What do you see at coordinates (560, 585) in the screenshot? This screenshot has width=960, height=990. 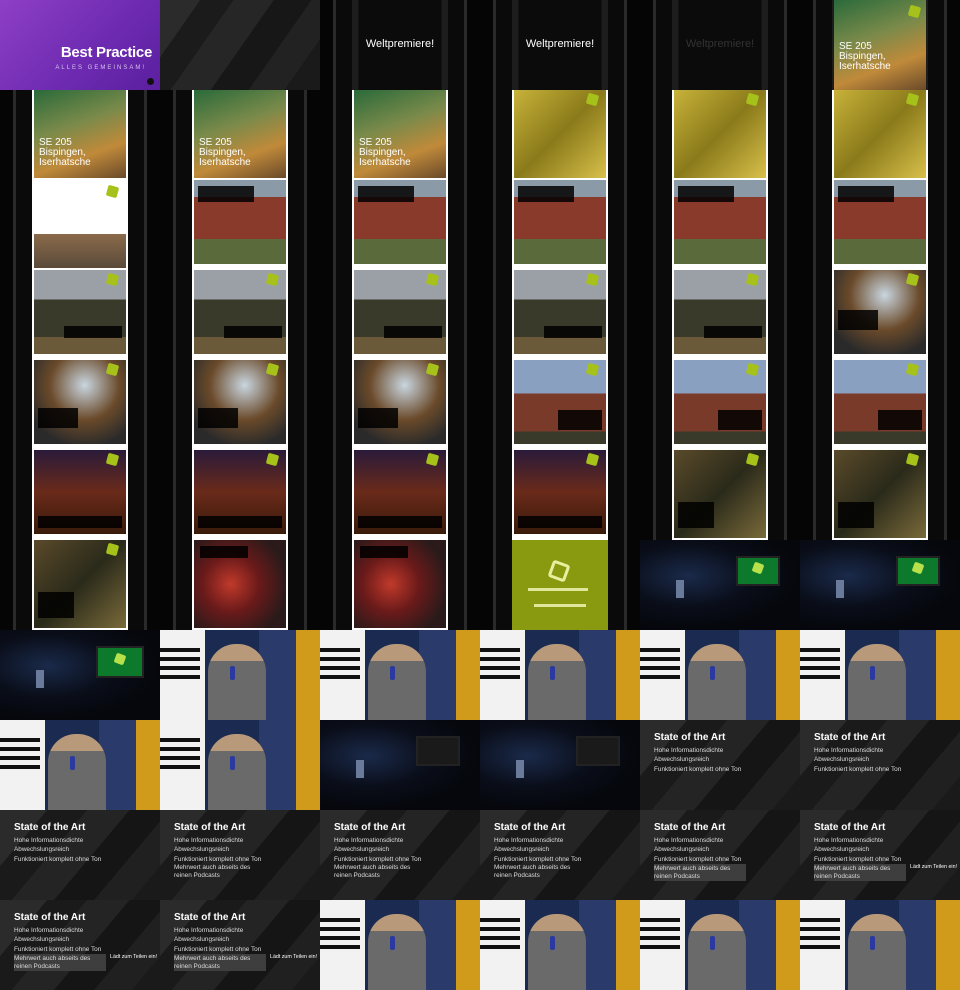 I see `end-card` at bounding box center [560, 585].